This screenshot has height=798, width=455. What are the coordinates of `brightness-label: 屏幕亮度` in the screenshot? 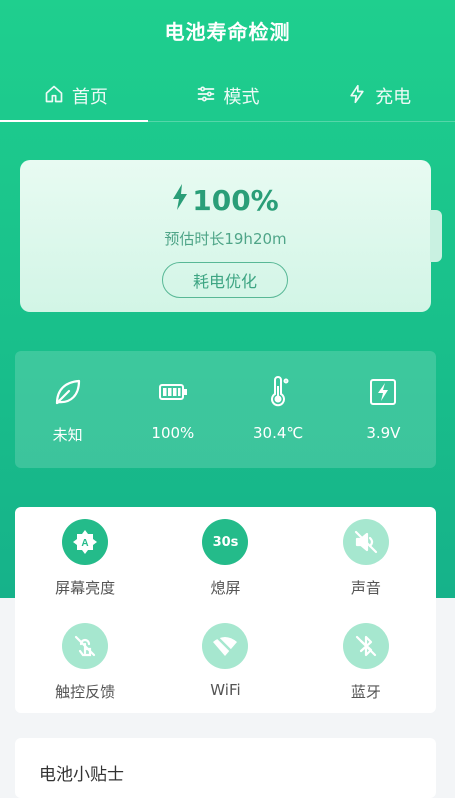 It's located at (85, 588).